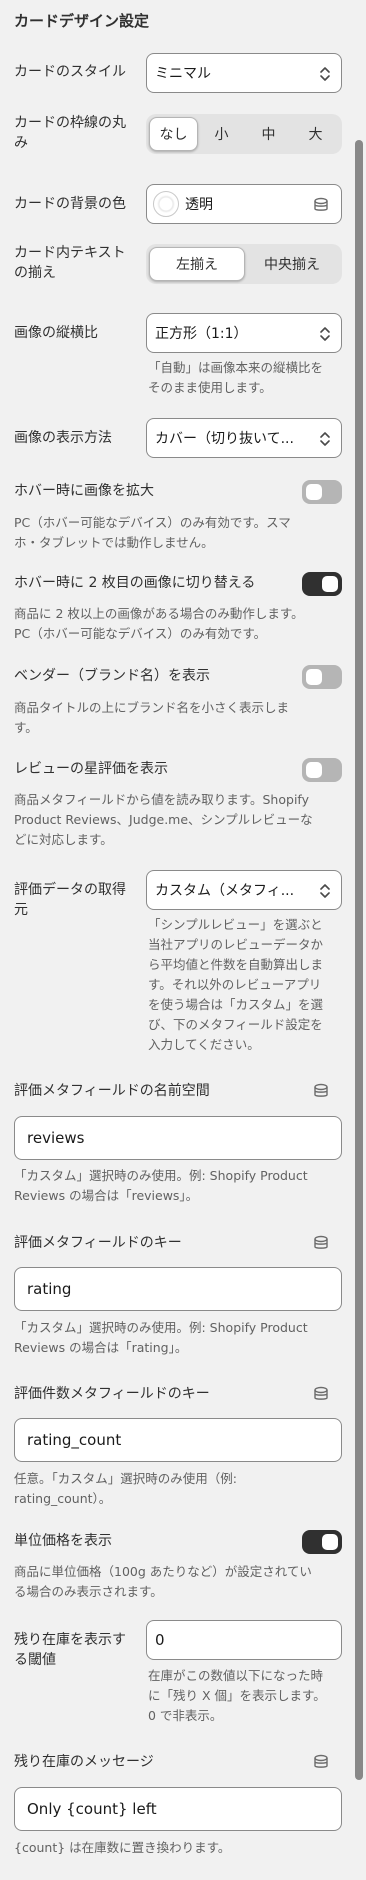 The width and height of the screenshot is (366, 1880). Describe the element at coordinates (70, 1640) in the screenshot. I see `low-stock-label-line1: 残り在庫を表示す` at that location.